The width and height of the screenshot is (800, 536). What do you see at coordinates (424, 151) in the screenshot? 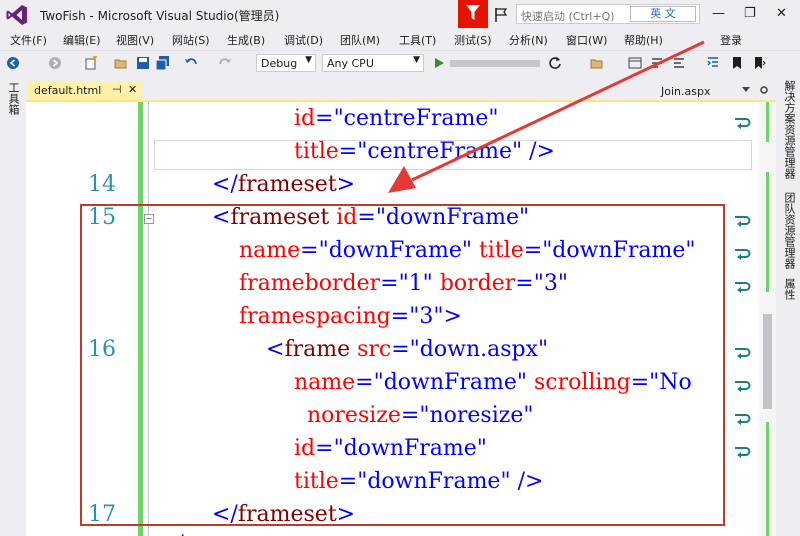
I see `code-line: title="centreFrame" />` at bounding box center [424, 151].